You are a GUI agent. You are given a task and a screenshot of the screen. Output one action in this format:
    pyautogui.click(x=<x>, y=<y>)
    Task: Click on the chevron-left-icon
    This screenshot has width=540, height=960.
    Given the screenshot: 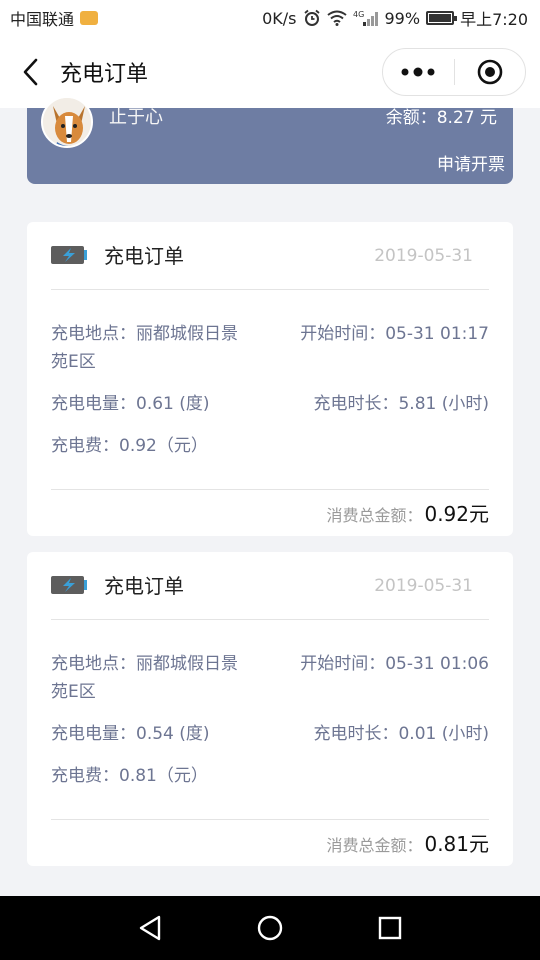 What is the action you would take?
    pyautogui.click(x=30, y=72)
    